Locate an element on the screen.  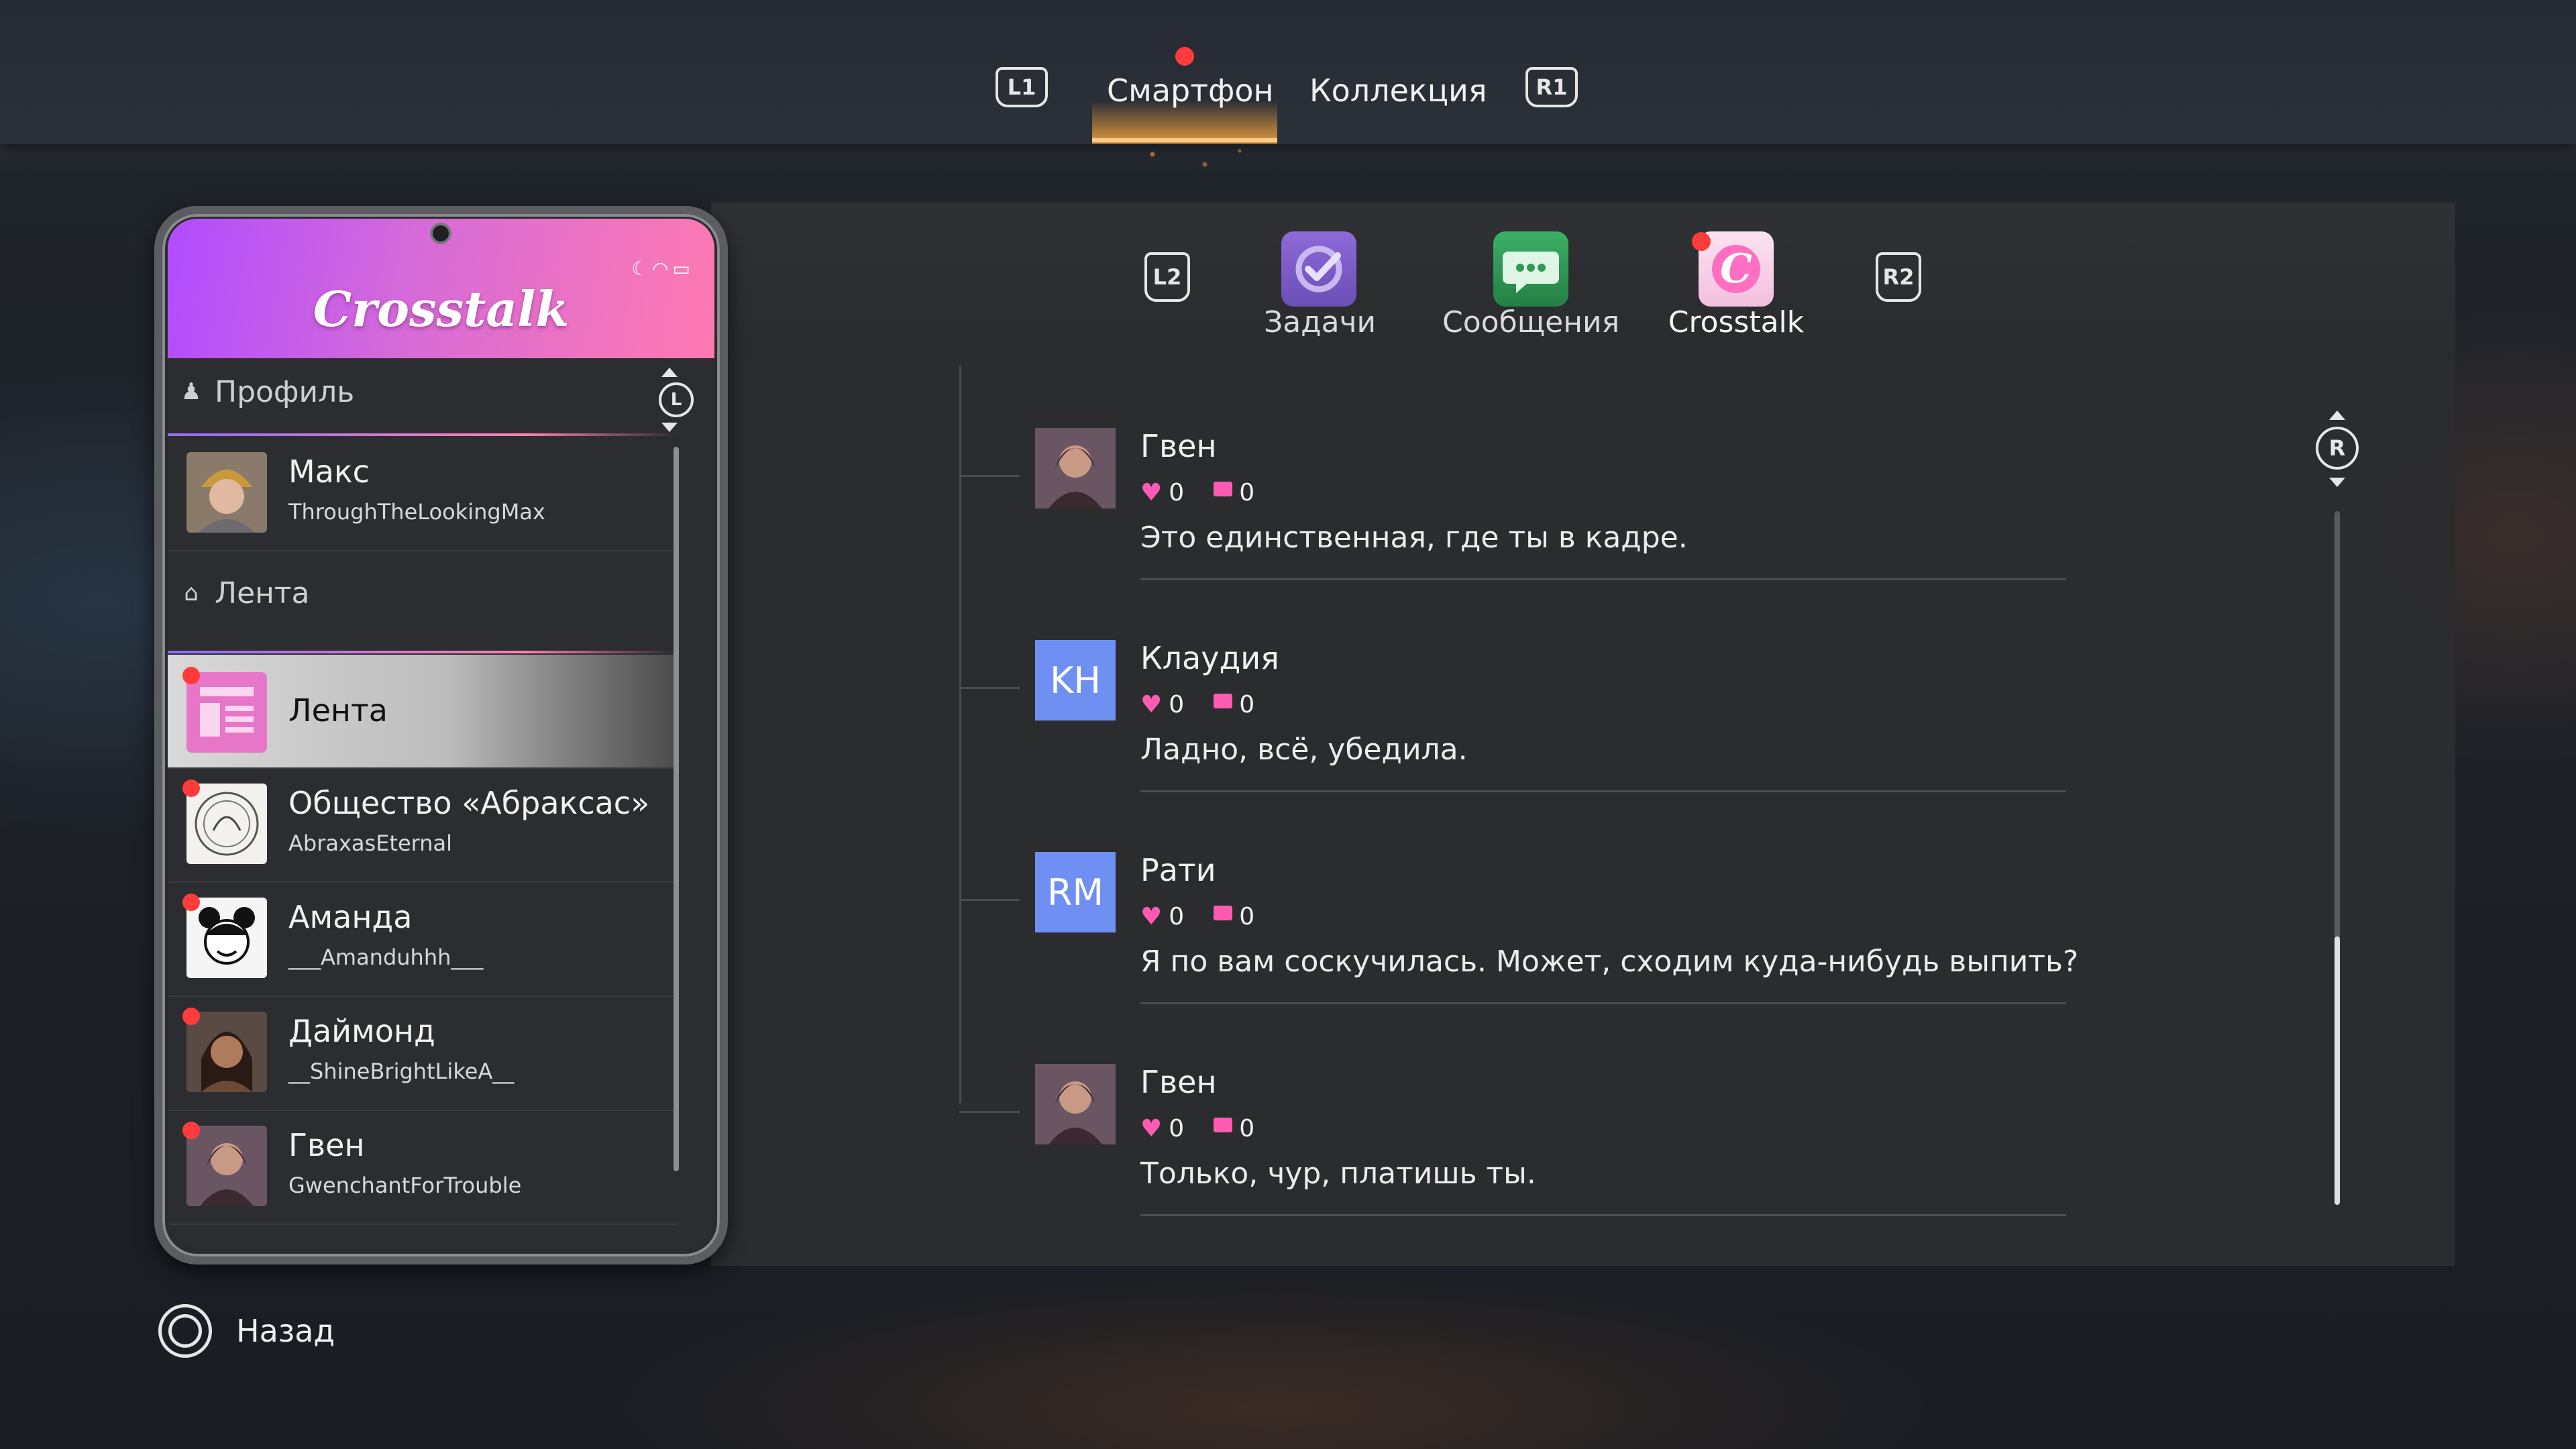
tasks-app-label: Задачи is located at coordinates (1320, 322).